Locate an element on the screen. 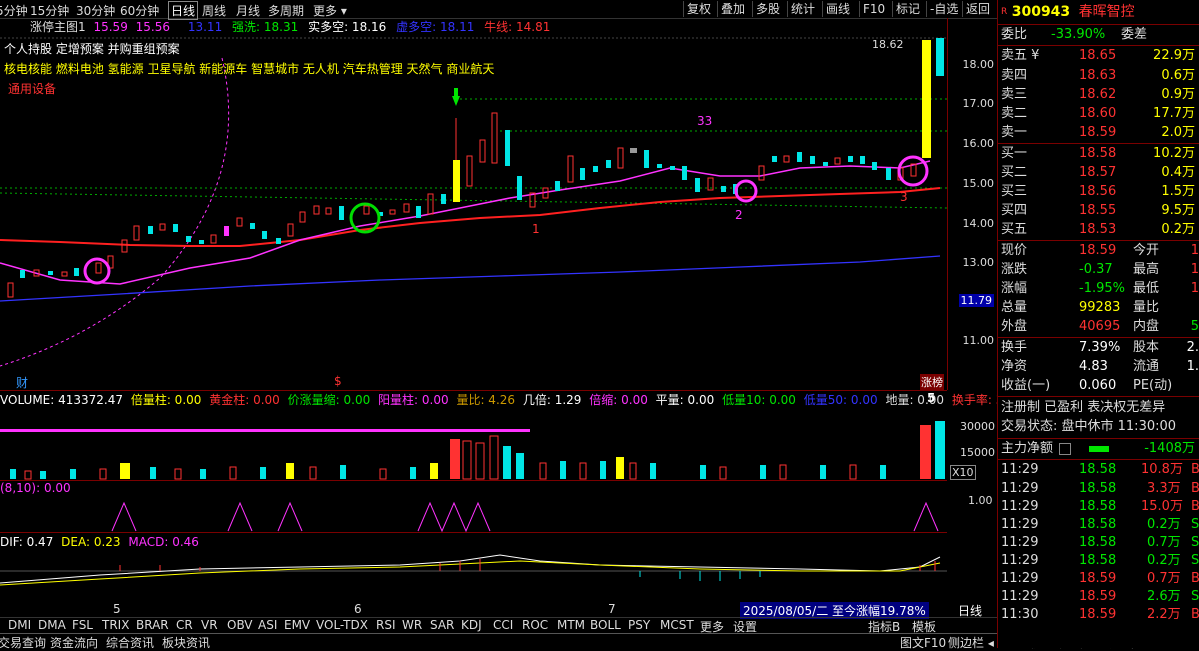 This screenshot has width=1199, height=651. quote-value: -0.37 is located at coordinates (1096, 269).